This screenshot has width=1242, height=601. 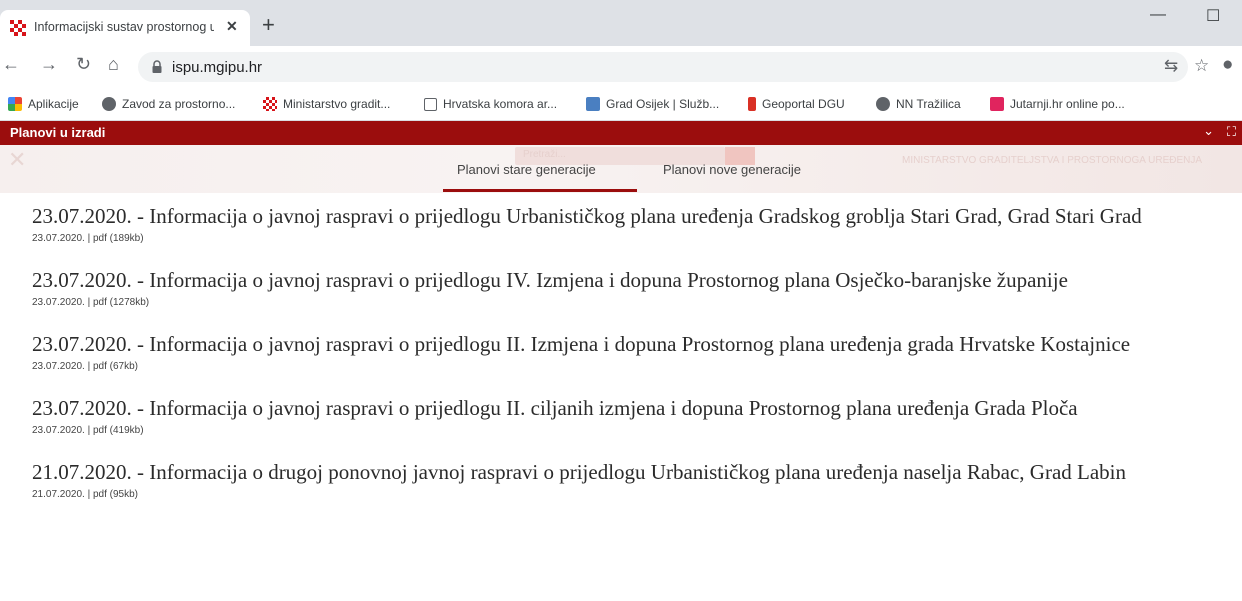 I want to click on browser-tab-active: Informacijski sustav prostornog u ✕, so click(x=125, y=28).